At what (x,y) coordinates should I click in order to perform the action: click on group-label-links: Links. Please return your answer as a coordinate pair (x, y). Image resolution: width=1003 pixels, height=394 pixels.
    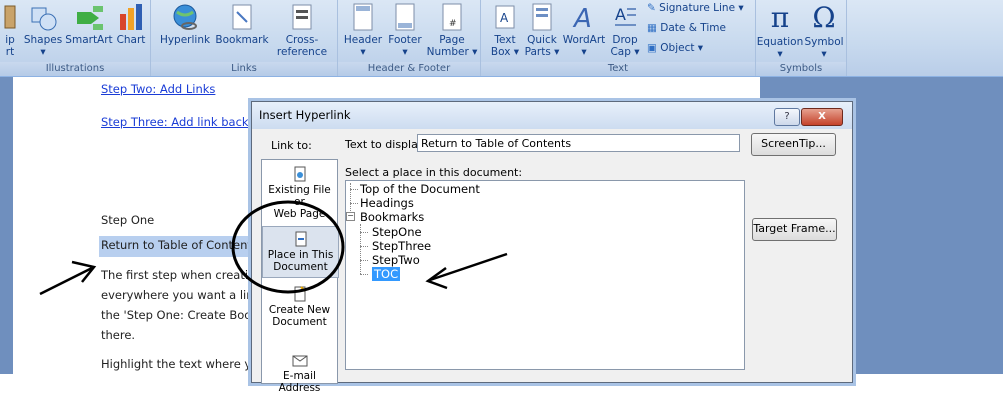
    Looking at the image, I should click on (244, 68).